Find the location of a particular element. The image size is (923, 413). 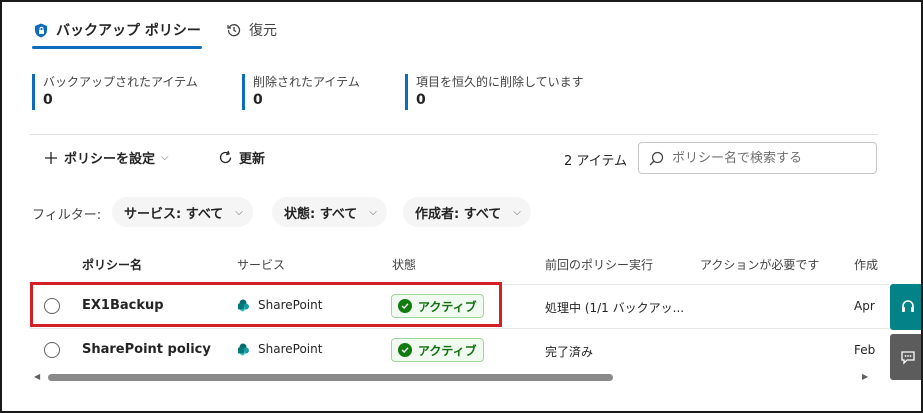

feedback-icon is located at coordinates (908, 357).